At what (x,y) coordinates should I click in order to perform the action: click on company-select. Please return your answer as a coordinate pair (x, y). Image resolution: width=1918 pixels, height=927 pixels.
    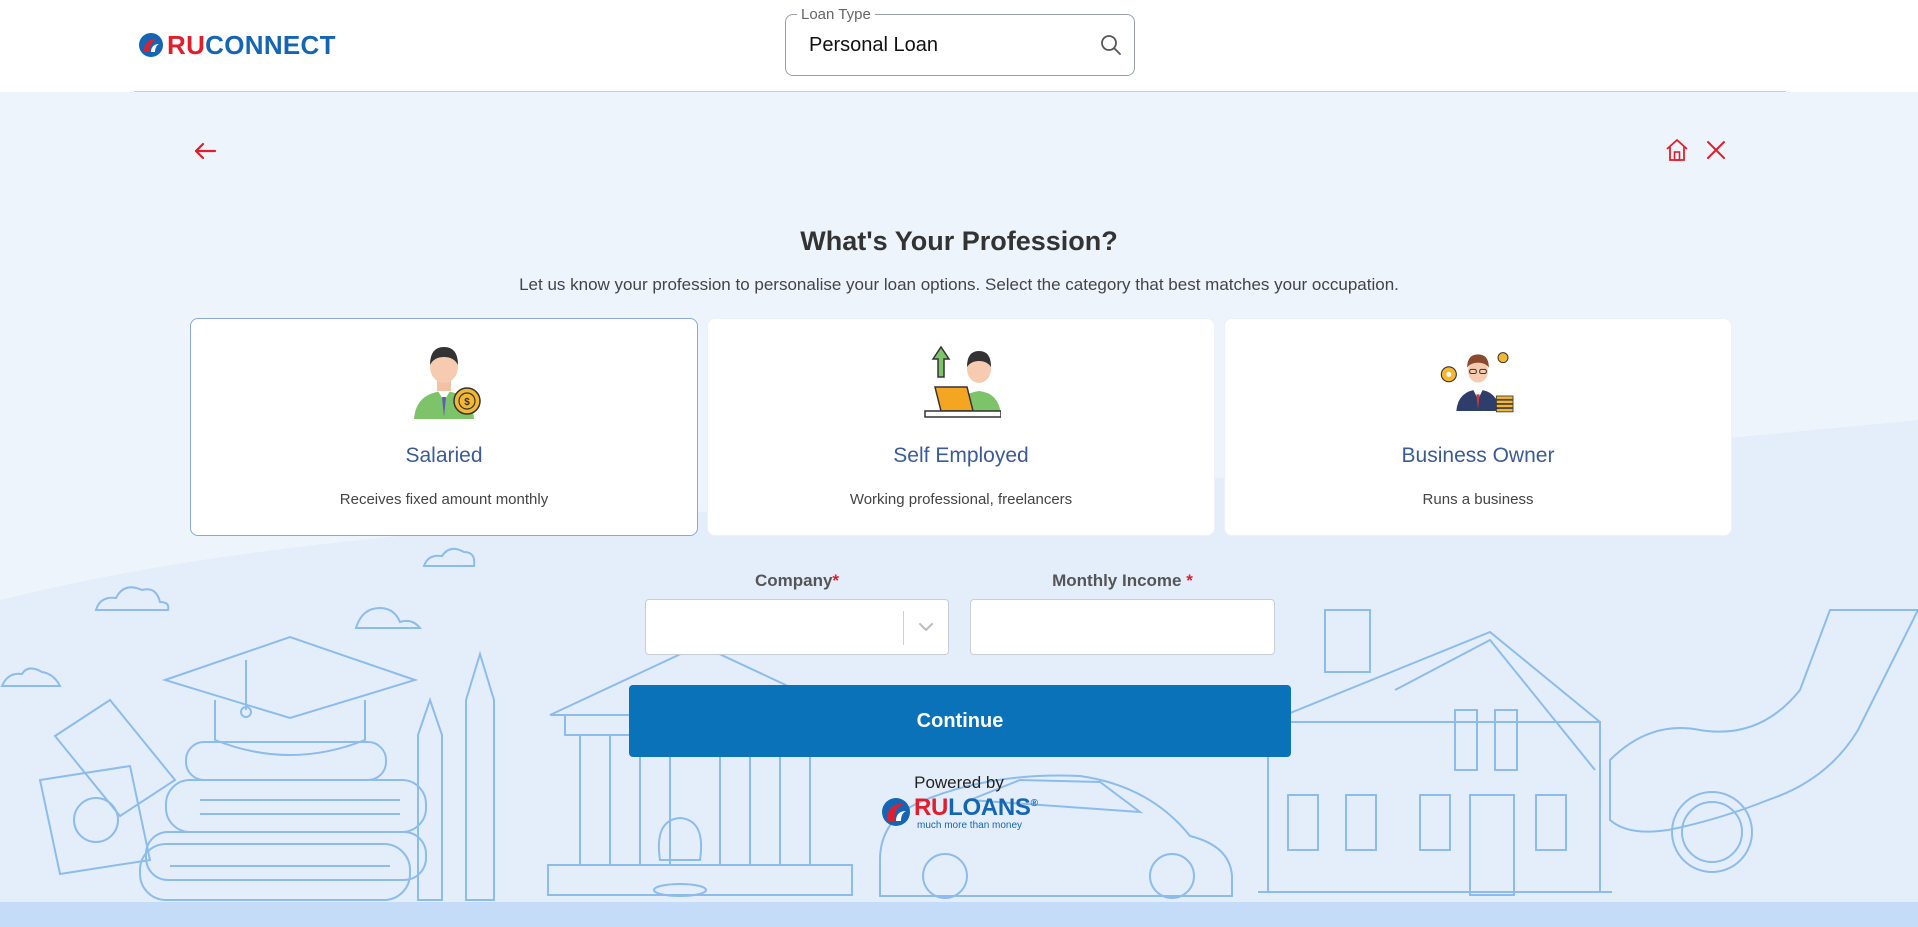
    Looking at the image, I should click on (797, 627).